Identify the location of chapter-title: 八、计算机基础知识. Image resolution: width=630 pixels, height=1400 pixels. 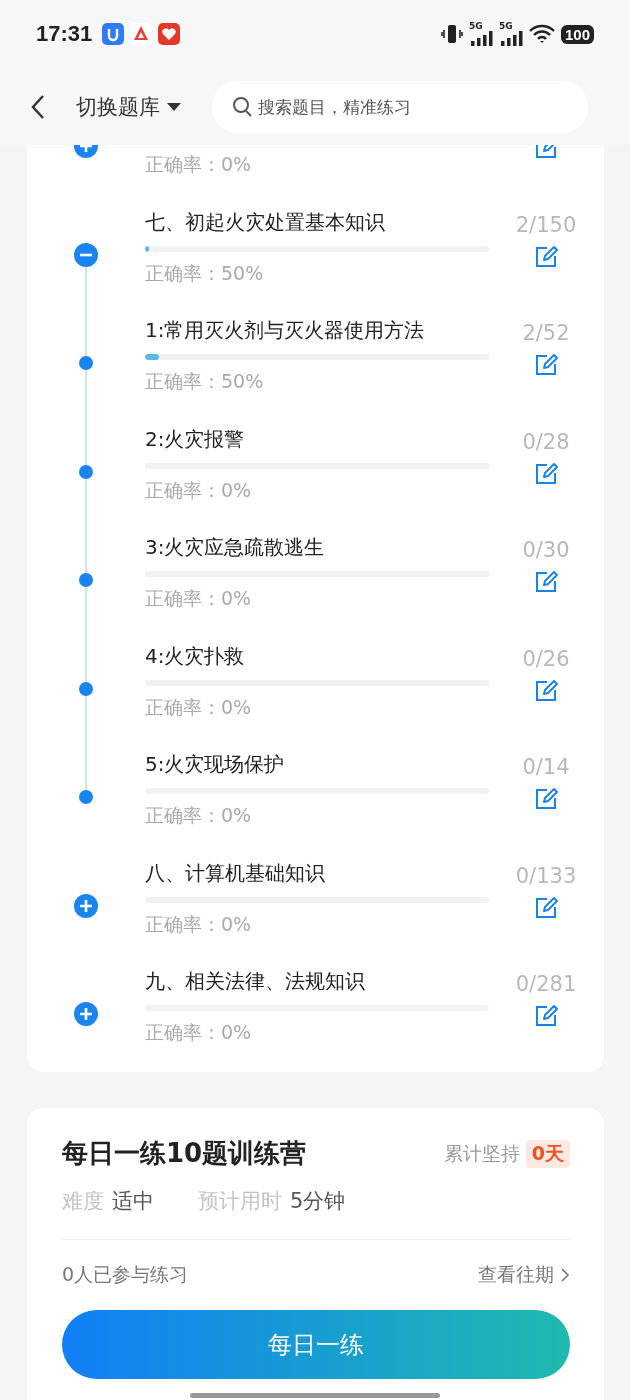
(235, 873).